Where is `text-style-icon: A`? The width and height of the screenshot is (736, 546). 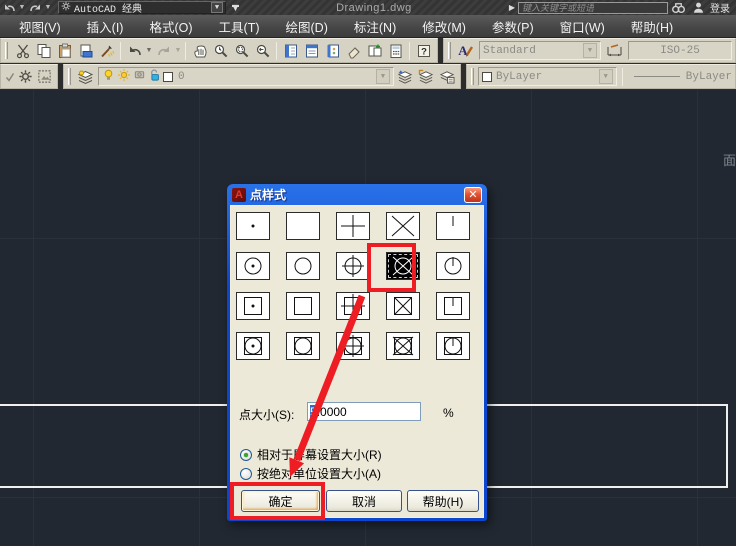 text-style-icon: A is located at coordinates (465, 50).